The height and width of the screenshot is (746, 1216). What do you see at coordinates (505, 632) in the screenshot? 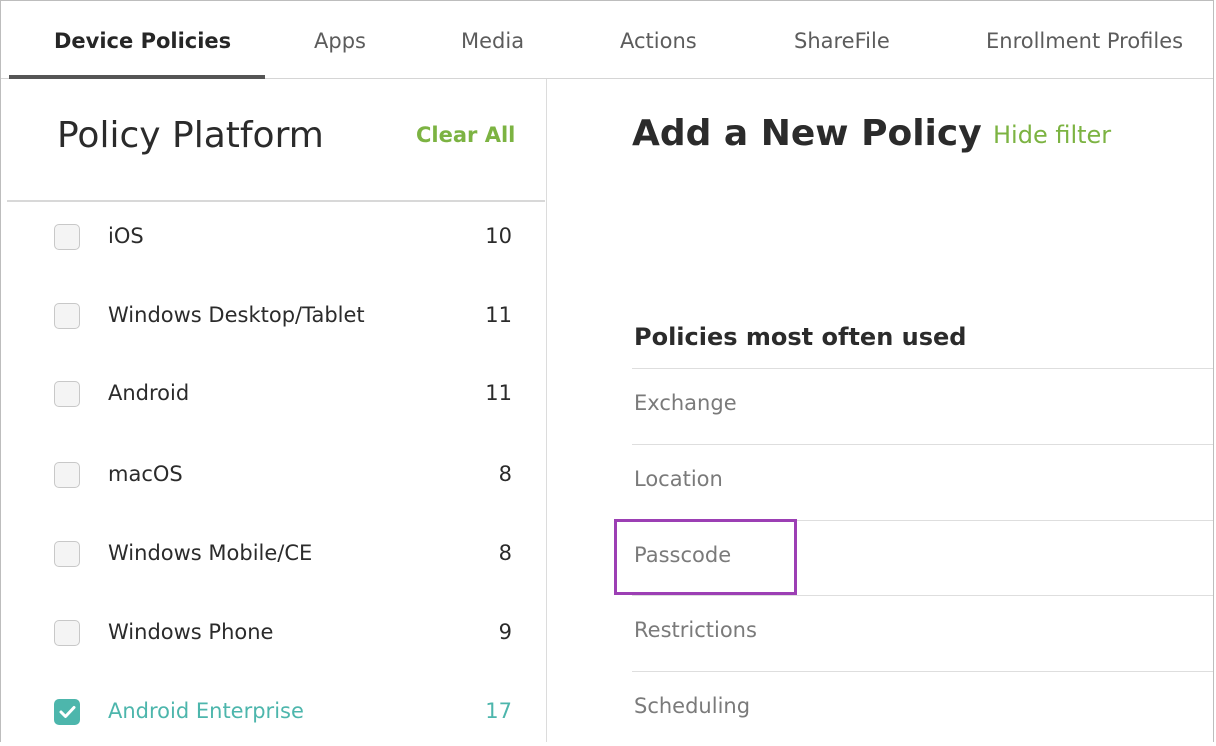
I see `platform-count: 9` at bounding box center [505, 632].